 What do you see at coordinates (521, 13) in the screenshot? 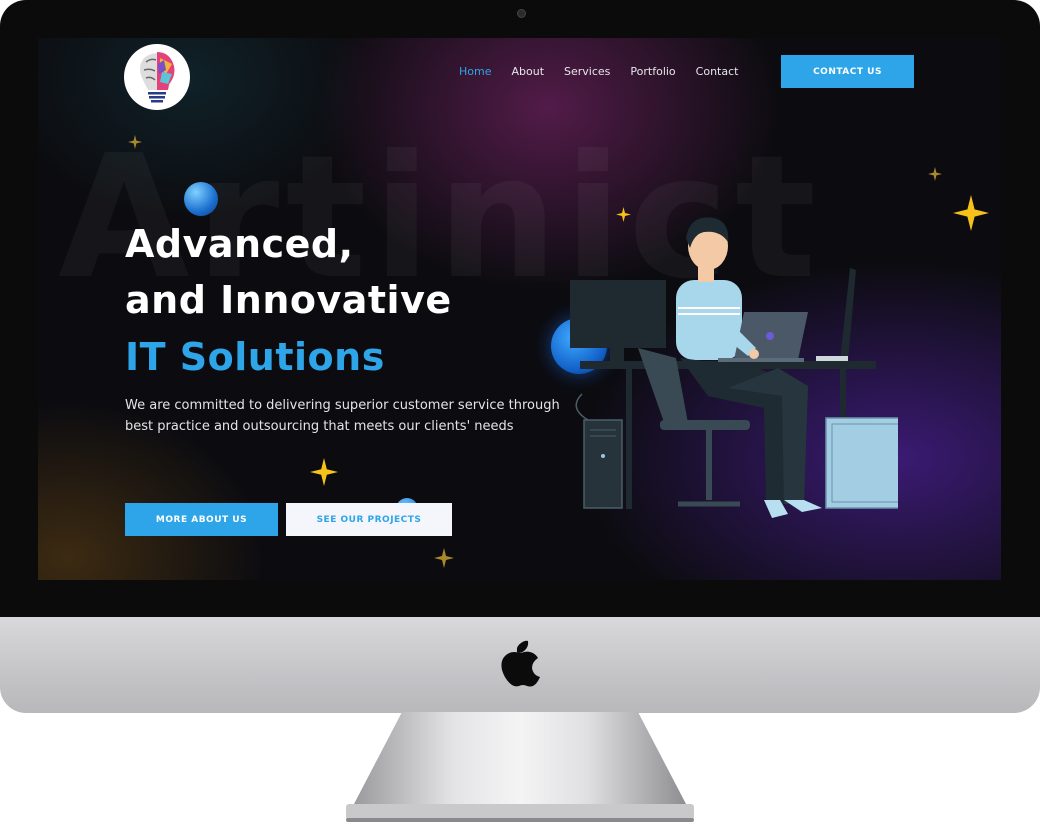
I see `camera-icon` at bounding box center [521, 13].